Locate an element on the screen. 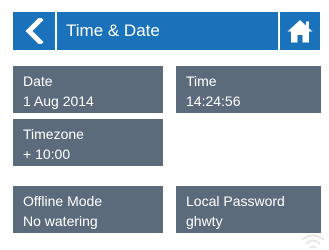  back-button is located at coordinates (34, 31).